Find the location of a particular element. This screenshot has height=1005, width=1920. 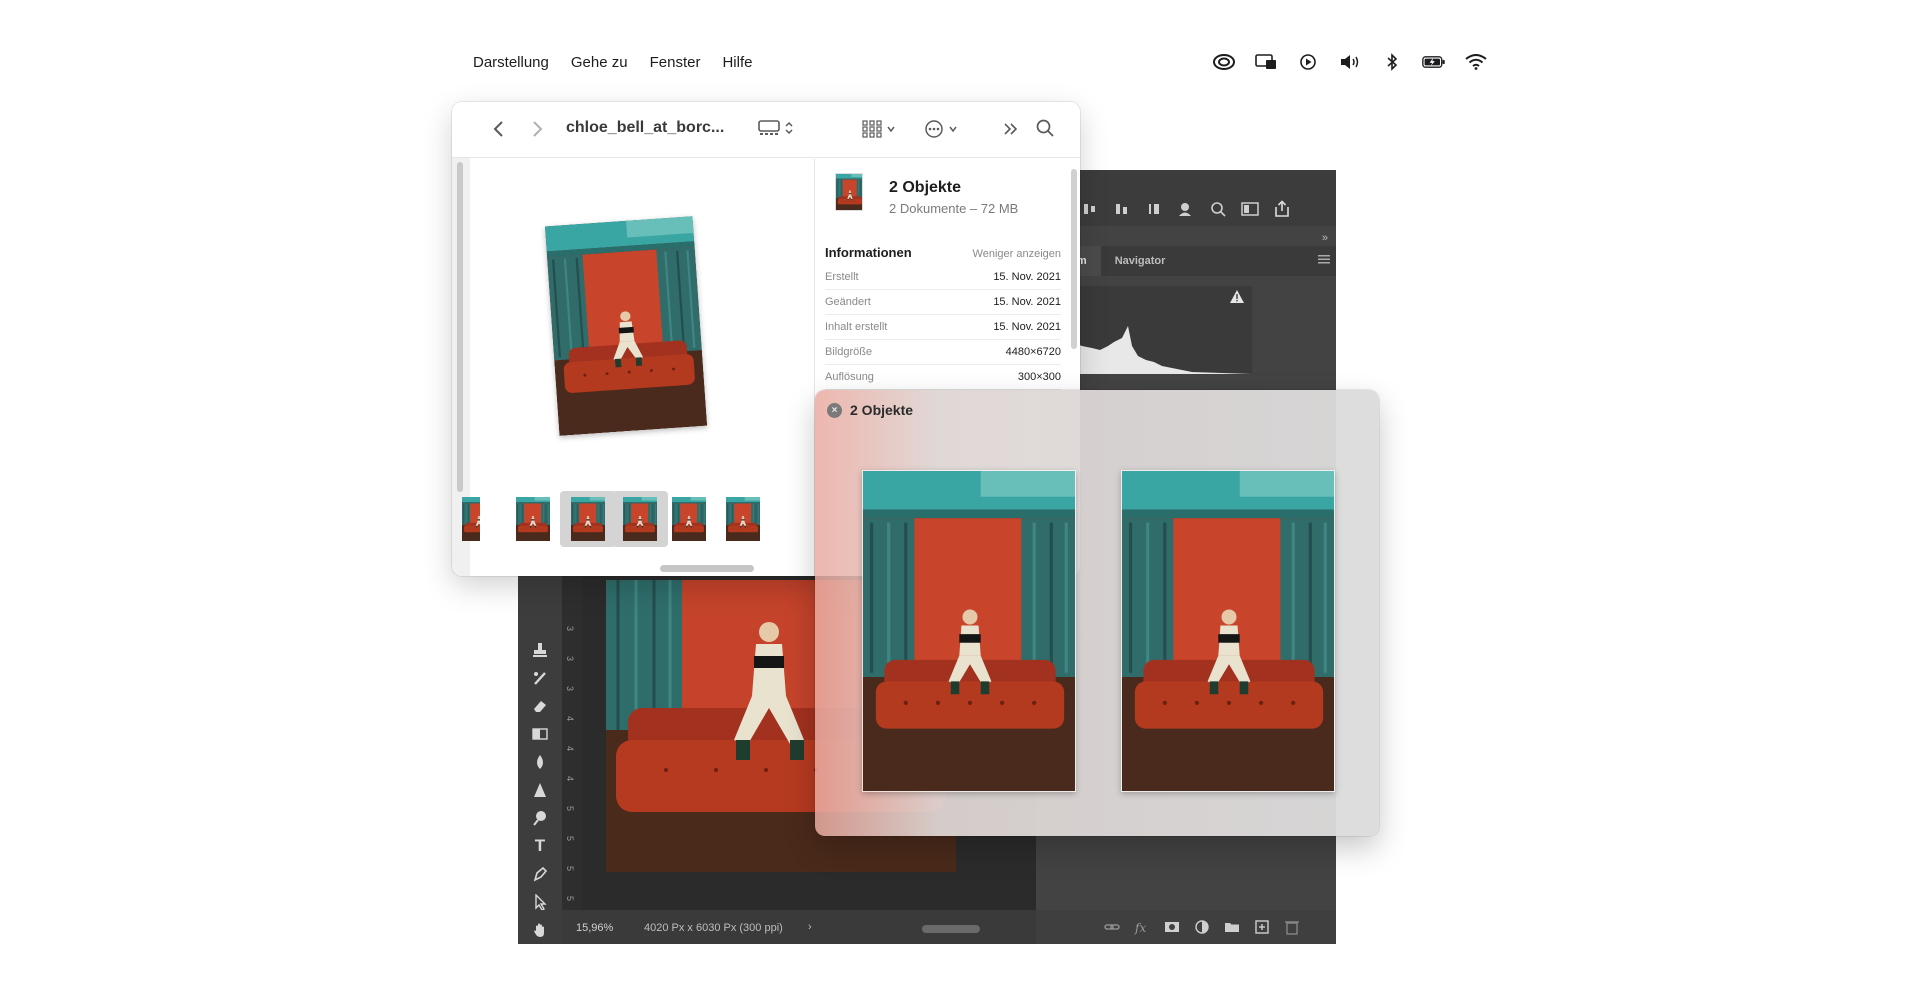

view-mode-button is located at coordinates (776, 128).